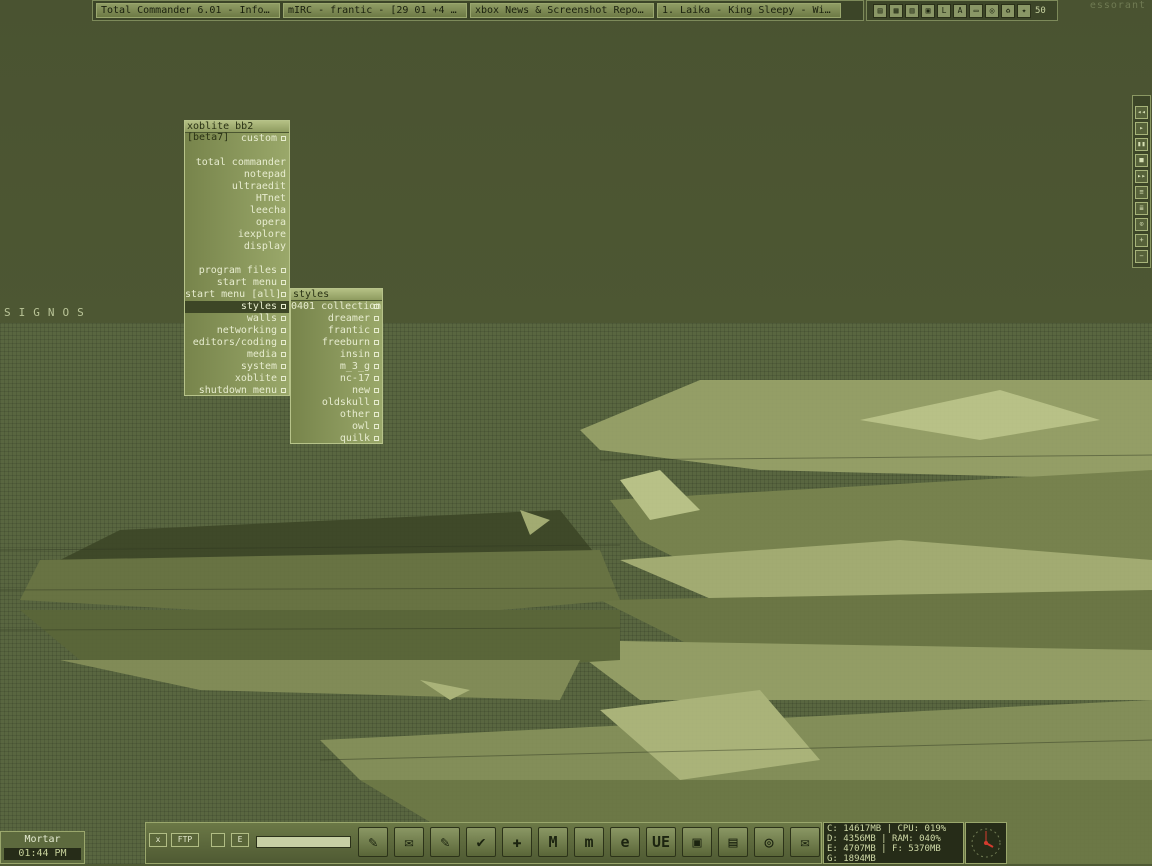 This screenshot has height=866, width=1152. What do you see at coordinates (1141, 240) in the screenshot?
I see `player-volume-up-button: +` at bounding box center [1141, 240].